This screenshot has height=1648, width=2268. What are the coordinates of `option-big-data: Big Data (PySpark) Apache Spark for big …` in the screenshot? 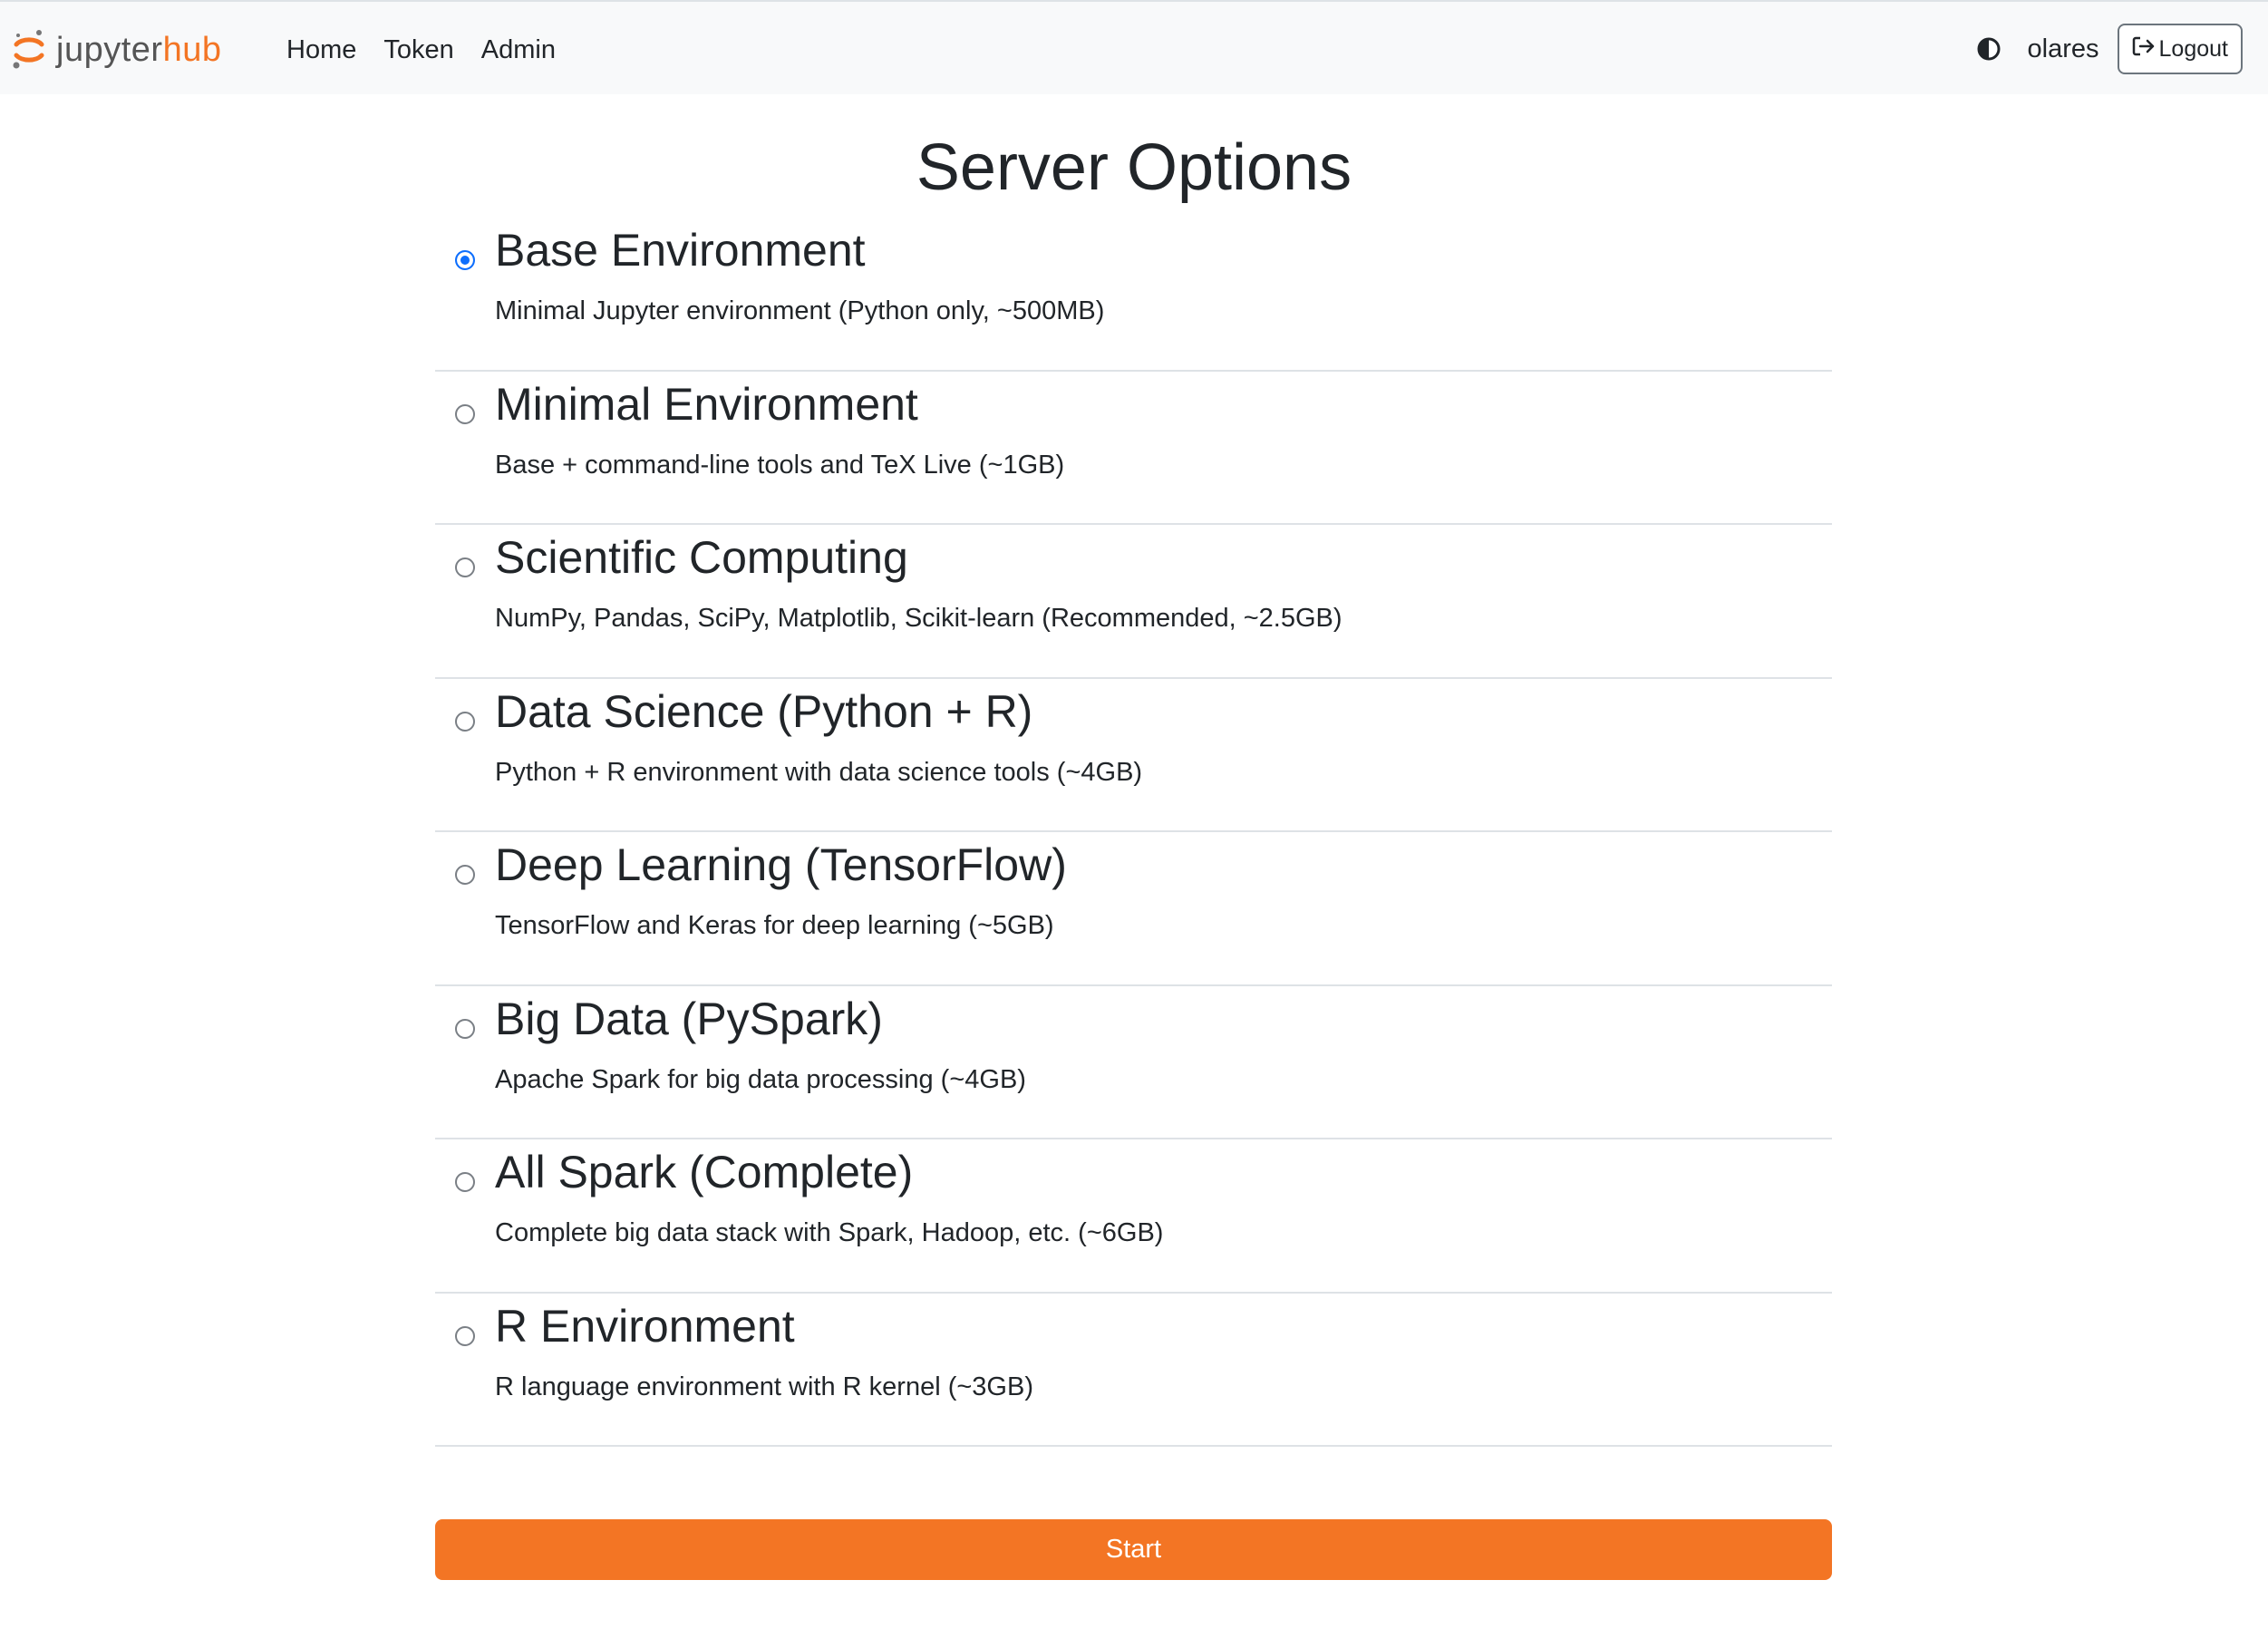 It's located at (1133, 1062).